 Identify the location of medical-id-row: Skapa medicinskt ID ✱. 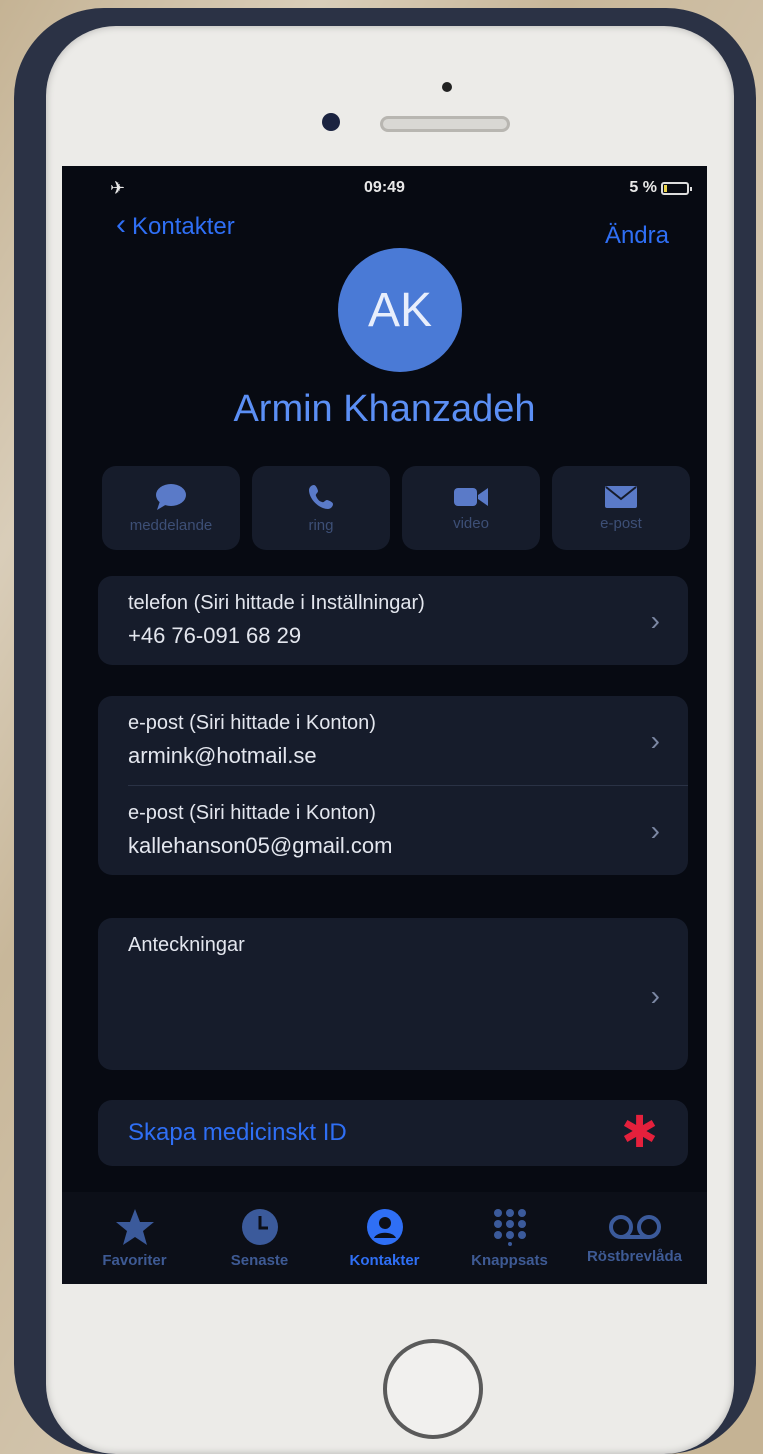
(393, 1133).